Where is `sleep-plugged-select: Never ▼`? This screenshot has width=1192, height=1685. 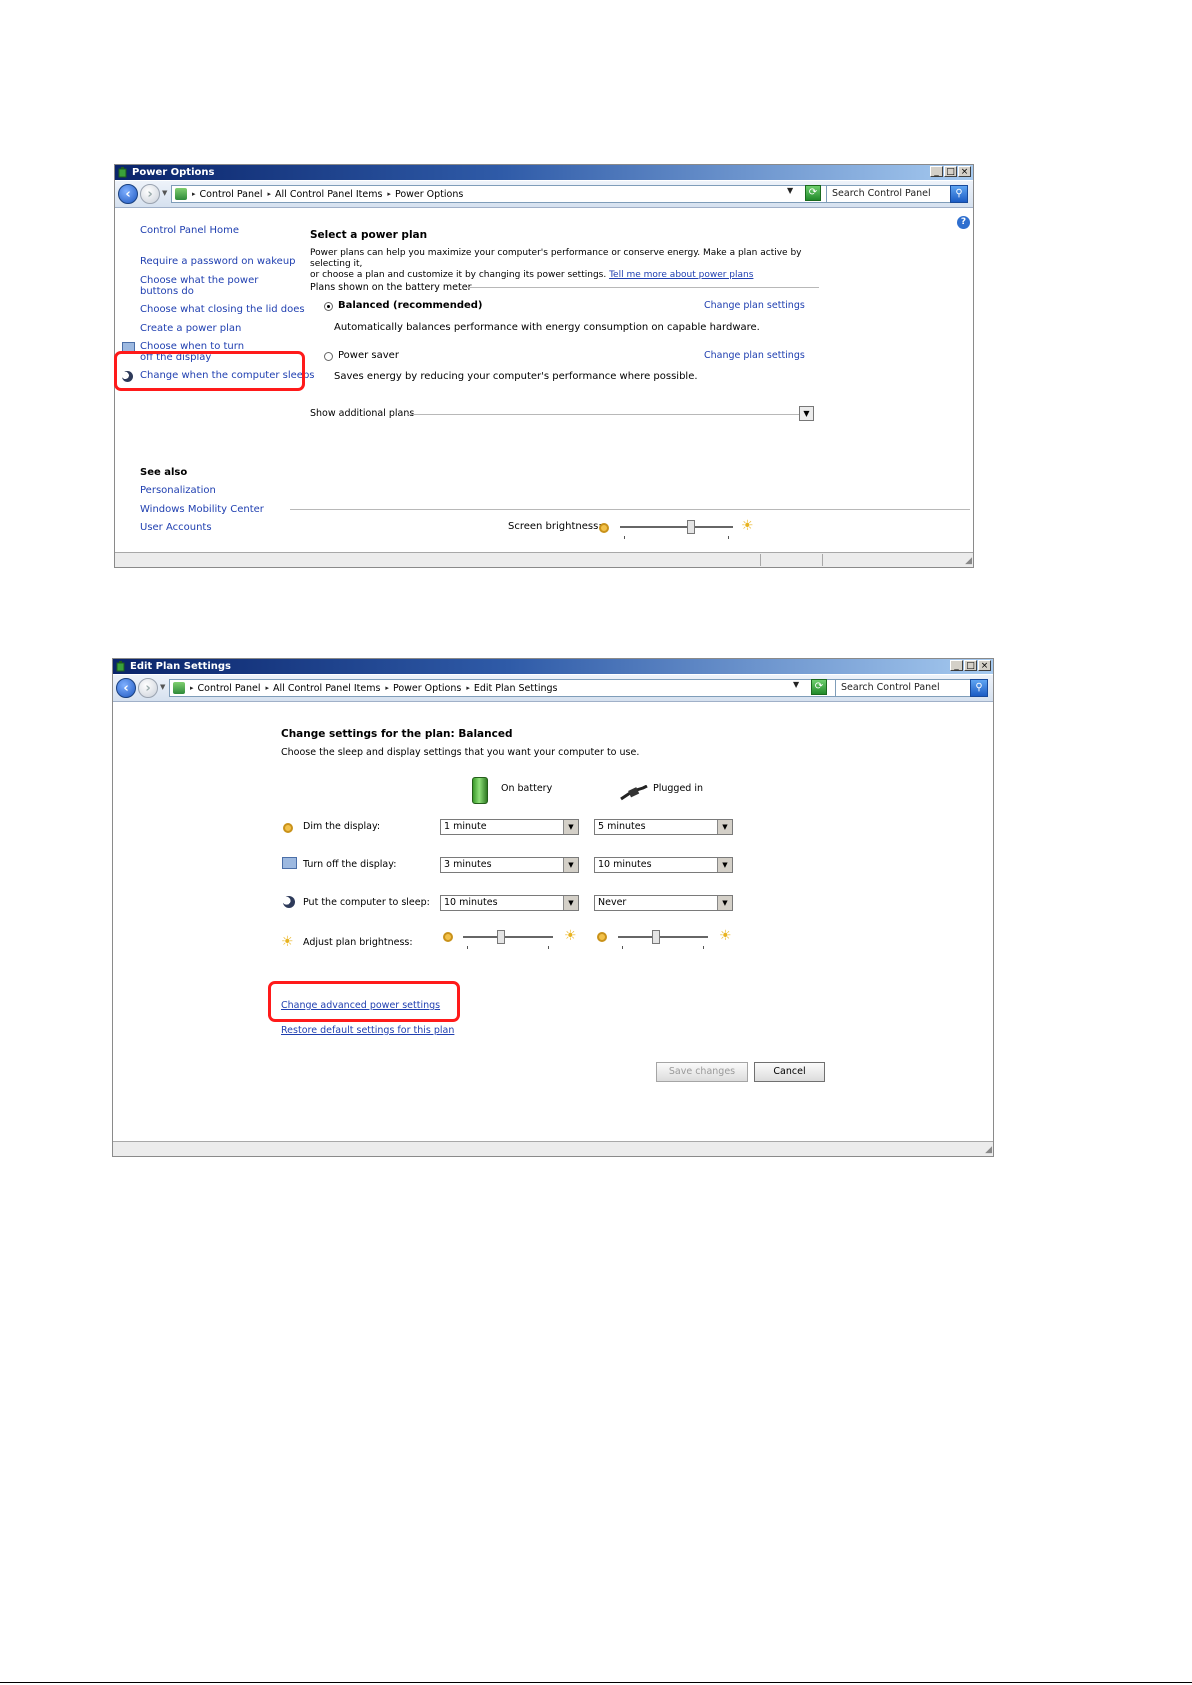
sleep-plugged-select: Never ▼ is located at coordinates (663, 903).